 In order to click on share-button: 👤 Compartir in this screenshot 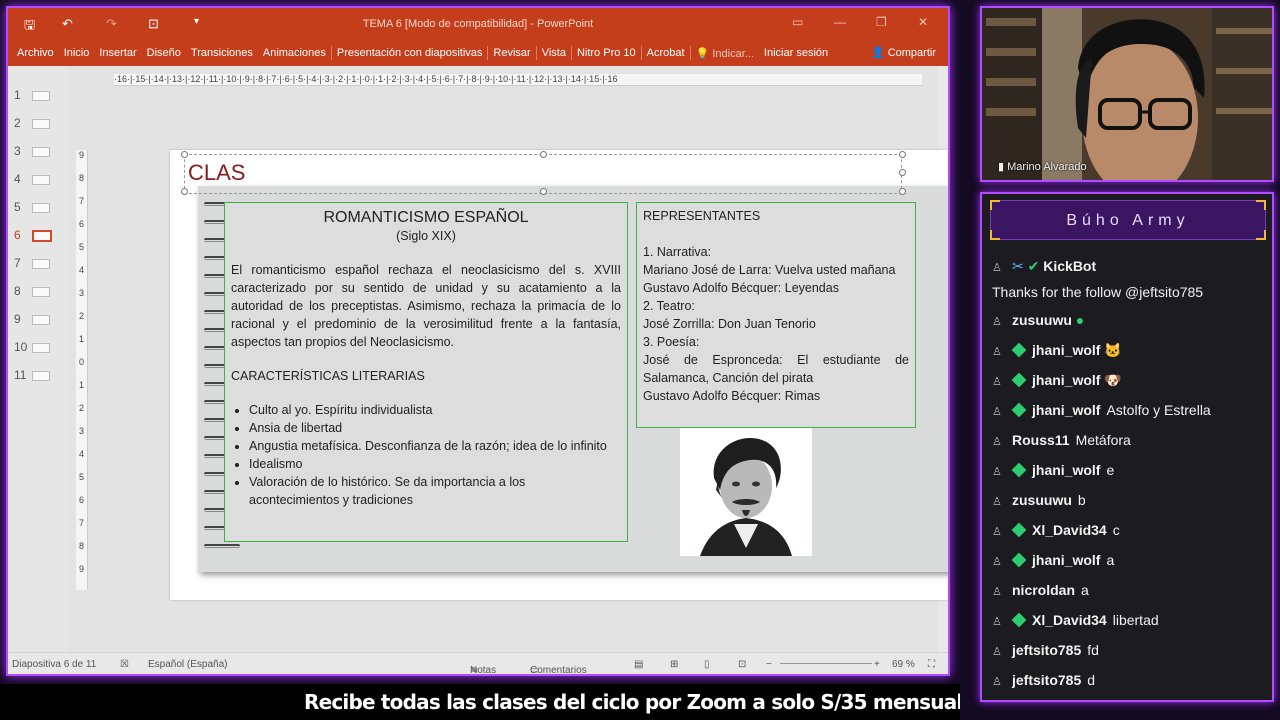, I will do `click(903, 52)`.